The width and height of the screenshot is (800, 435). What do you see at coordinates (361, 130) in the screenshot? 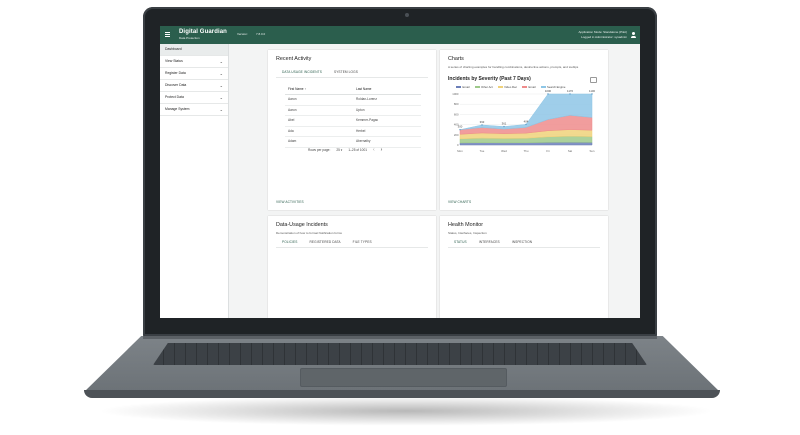
I see `table-cell: Herbel` at bounding box center [361, 130].